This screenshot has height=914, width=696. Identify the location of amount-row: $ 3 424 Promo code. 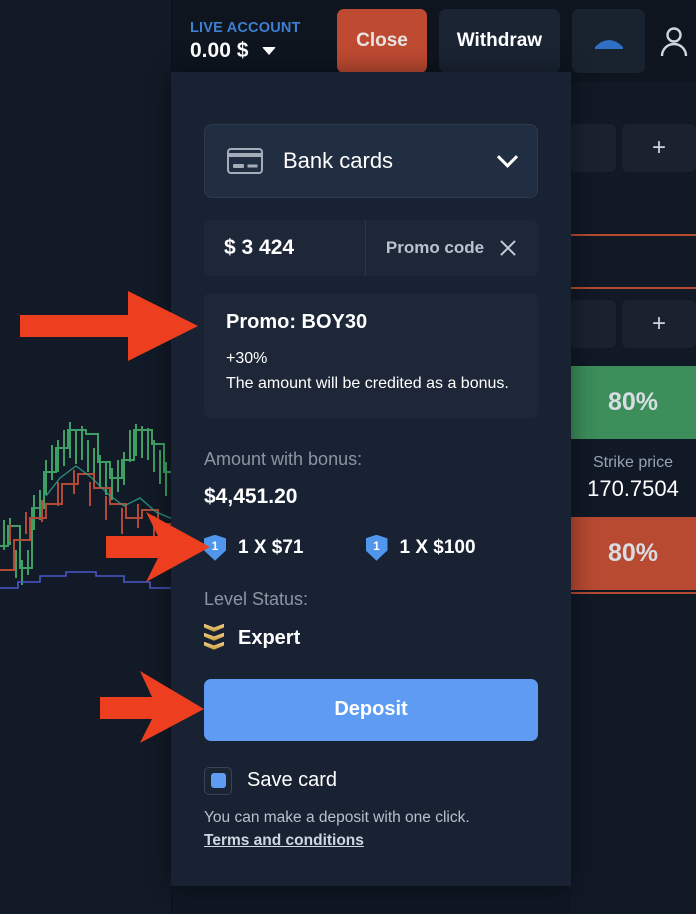
(371, 248).